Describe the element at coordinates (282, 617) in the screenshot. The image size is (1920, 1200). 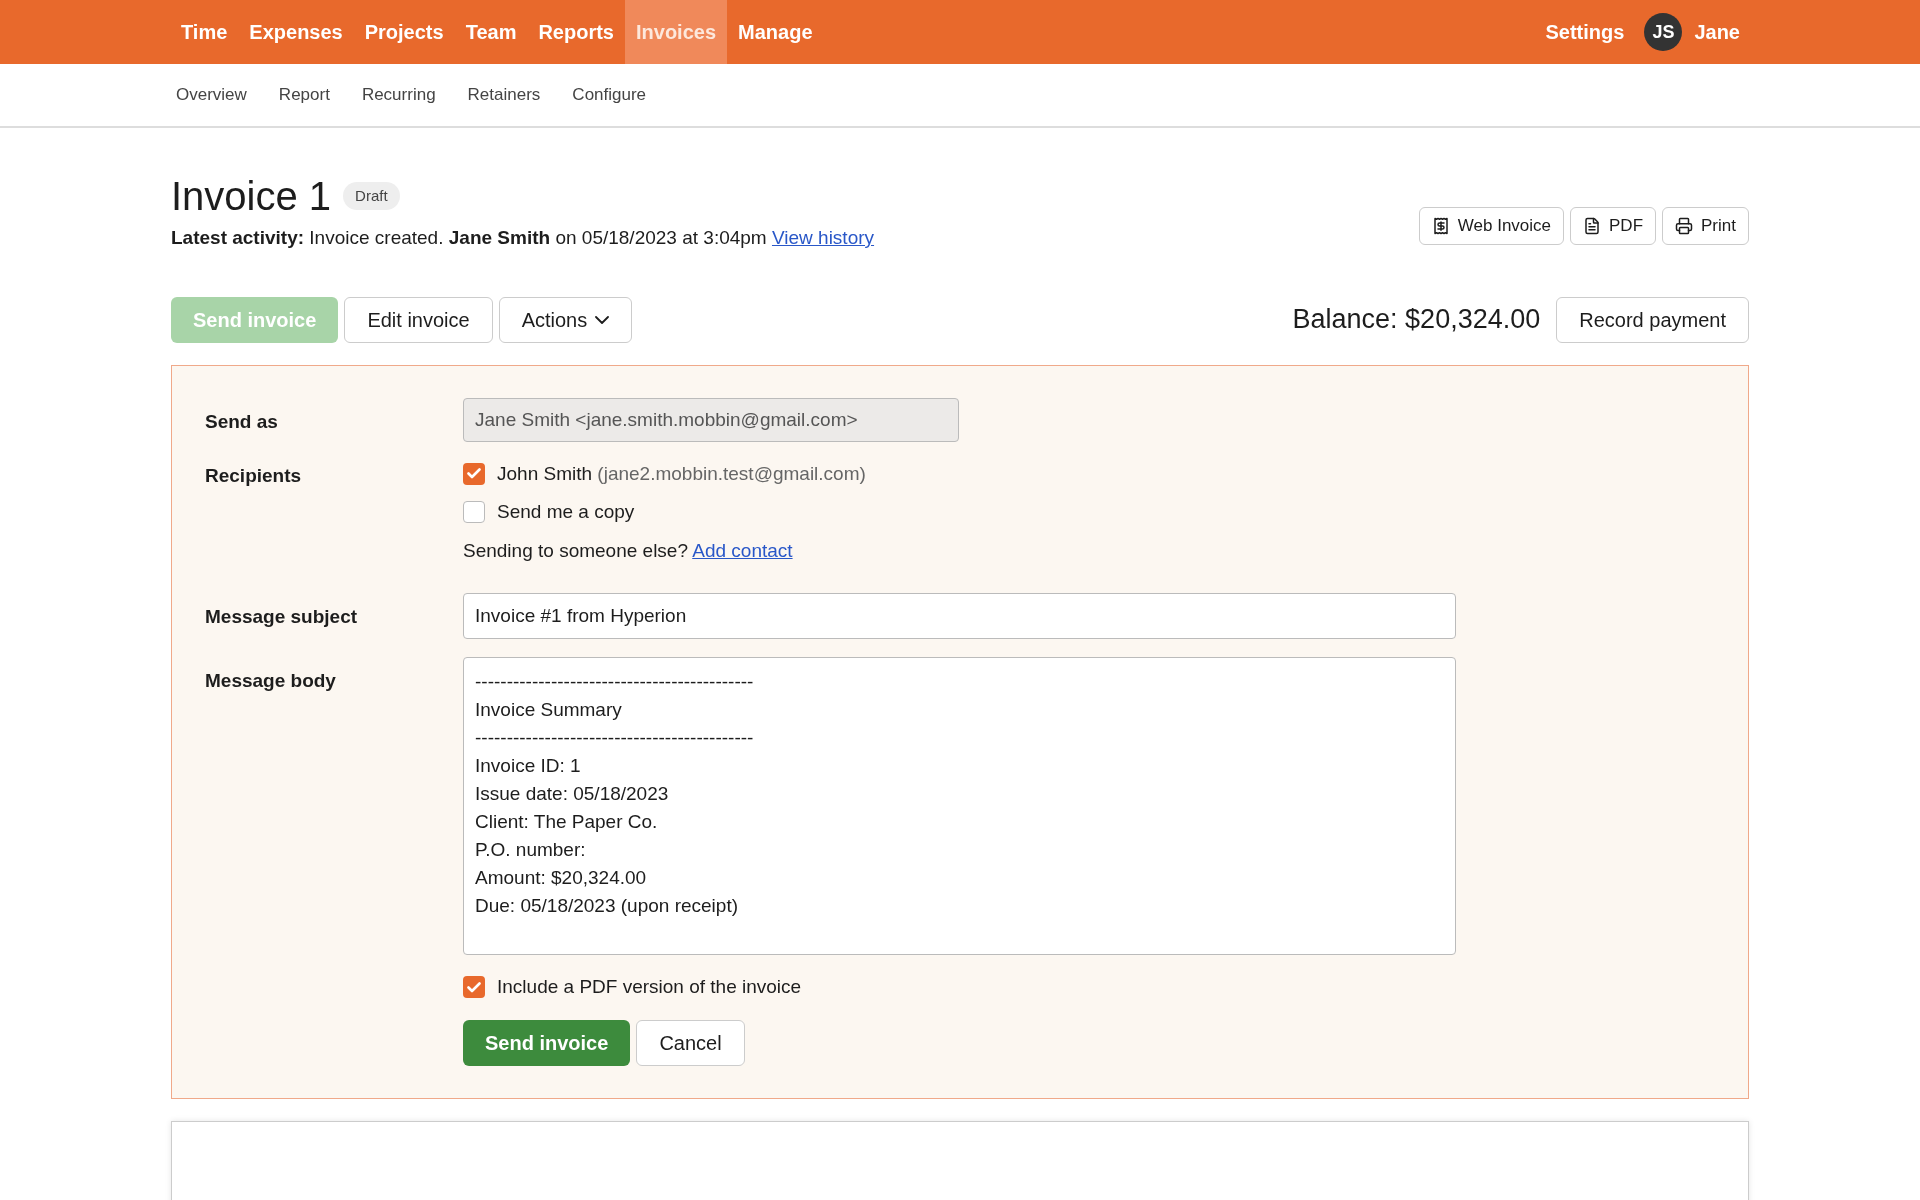
I see `field-label: Message subject` at that location.